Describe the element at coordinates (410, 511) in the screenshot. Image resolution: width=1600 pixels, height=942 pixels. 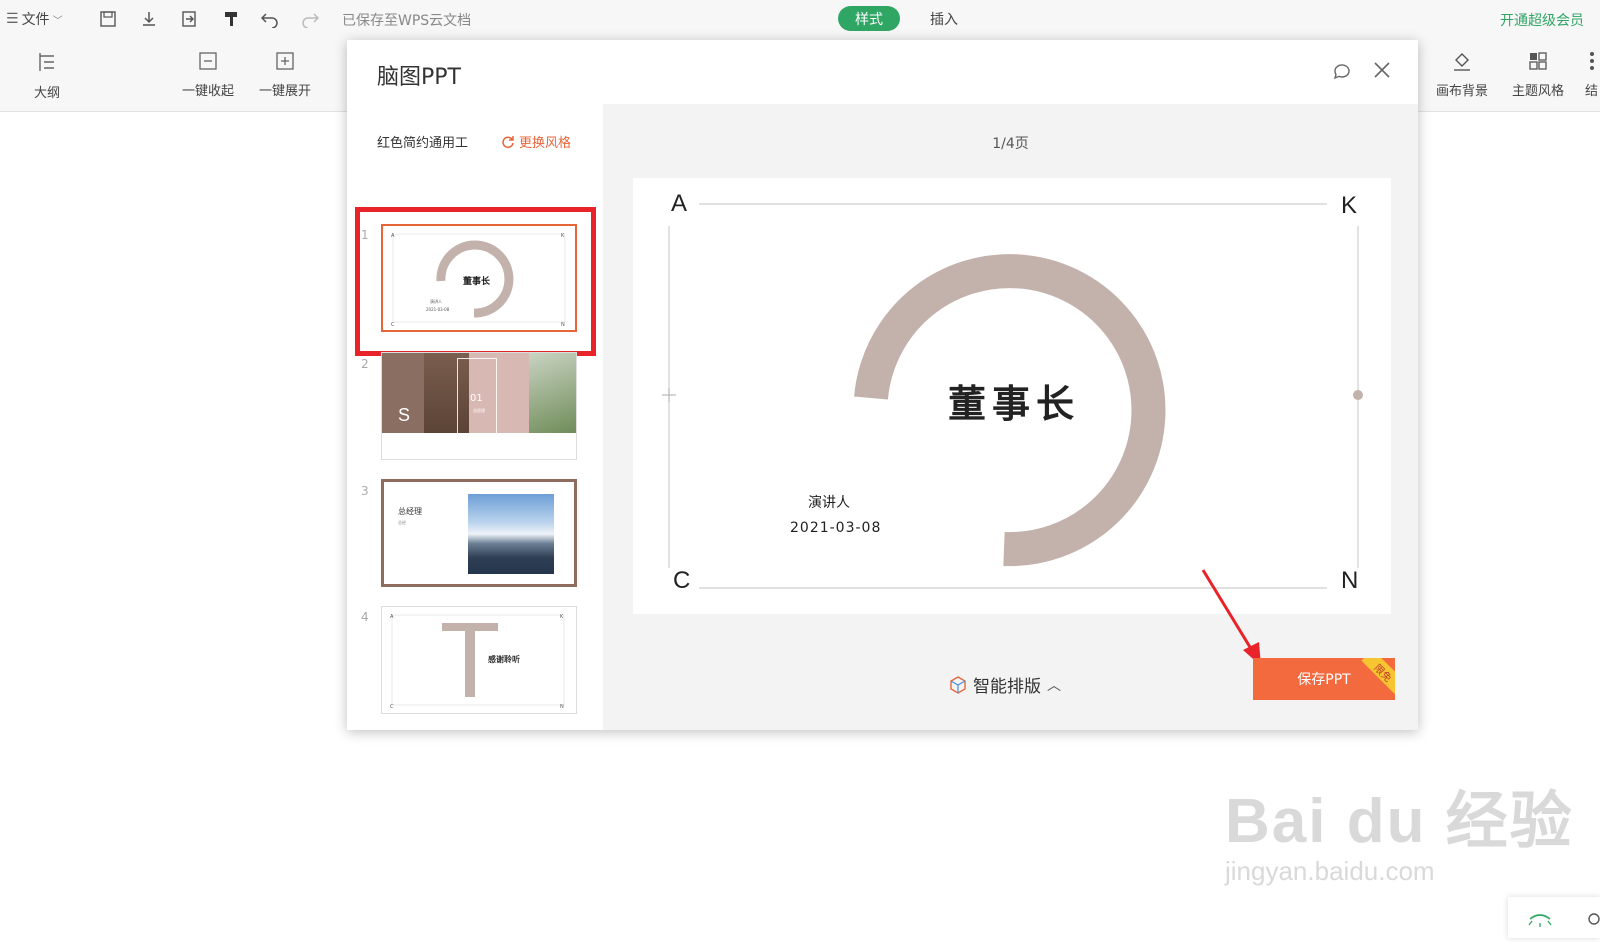
I see `thumb-3-title: 总经理` at that location.